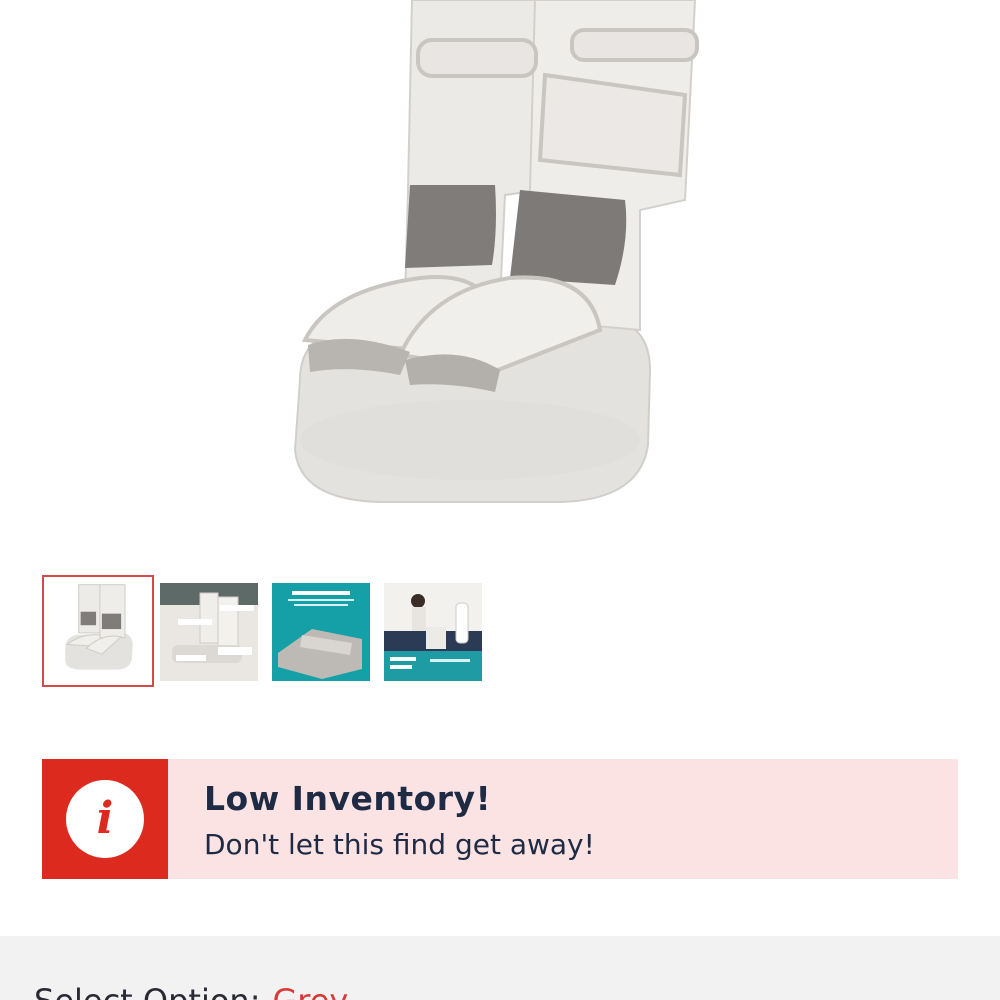 The width and height of the screenshot is (1000, 1000). I want to click on select-option-label: Select Option:, so click(147, 991).